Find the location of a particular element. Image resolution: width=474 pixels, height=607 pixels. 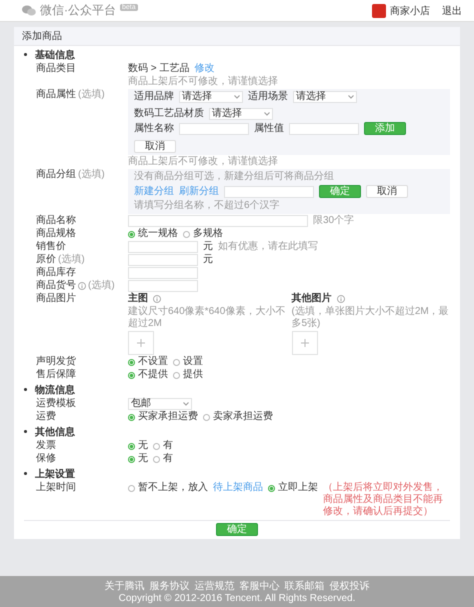

radio-option: 多规格 is located at coordinates (203, 234).